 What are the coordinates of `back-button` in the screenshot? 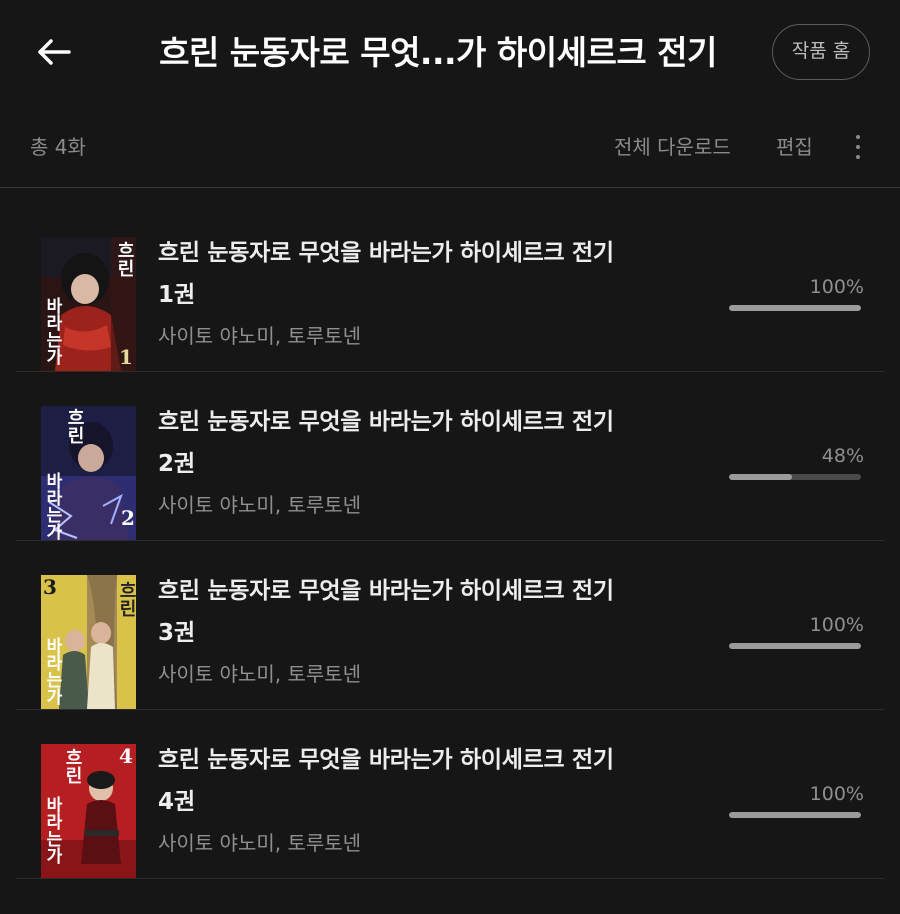 It's located at (54, 52).